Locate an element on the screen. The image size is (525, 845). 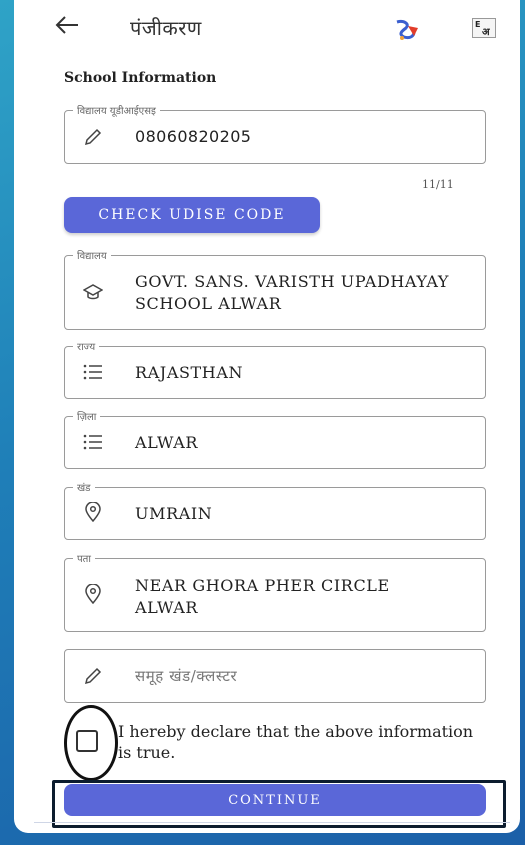
check-udise-button: CHECK UDISE CODE is located at coordinates (192, 215).